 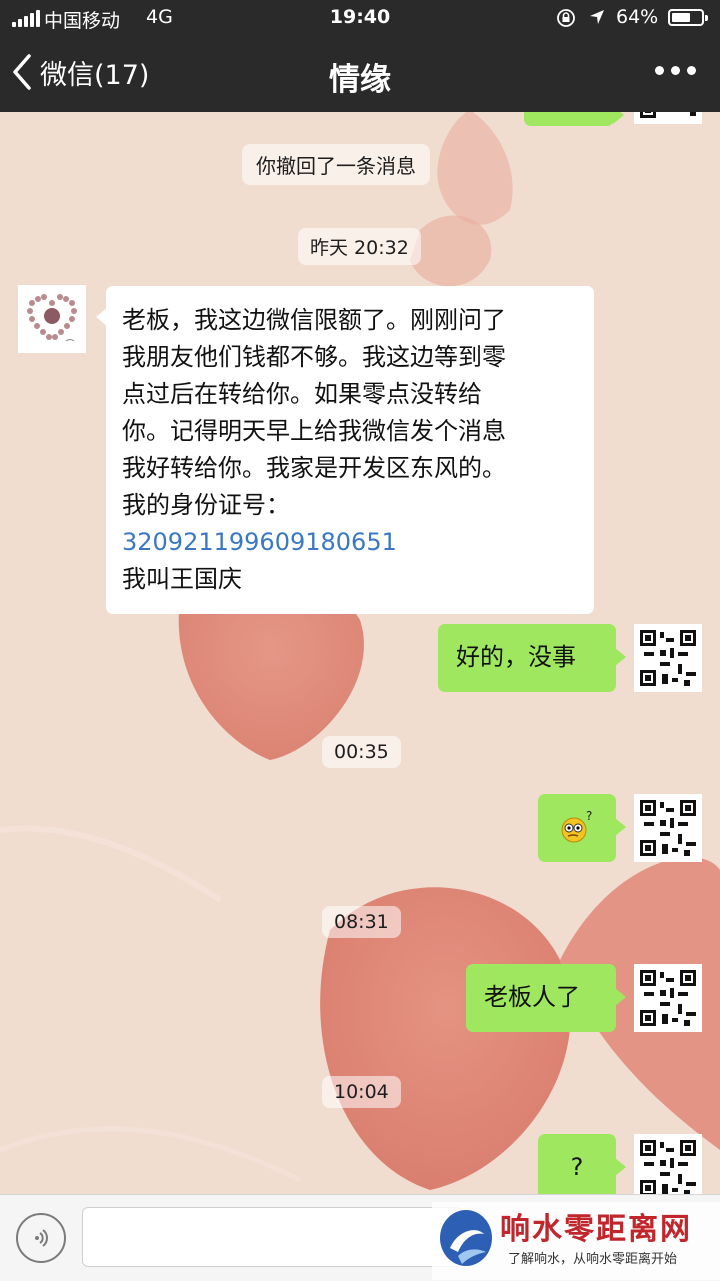 What do you see at coordinates (596, 1229) in the screenshot?
I see `watermark-title: 响水零距离网` at bounding box center [596, 1229].